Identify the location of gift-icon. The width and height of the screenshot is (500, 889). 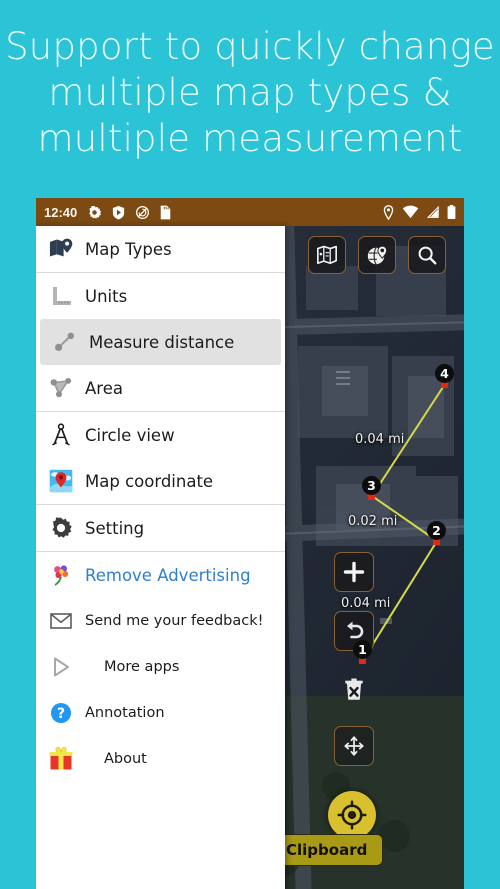
(61, 759).